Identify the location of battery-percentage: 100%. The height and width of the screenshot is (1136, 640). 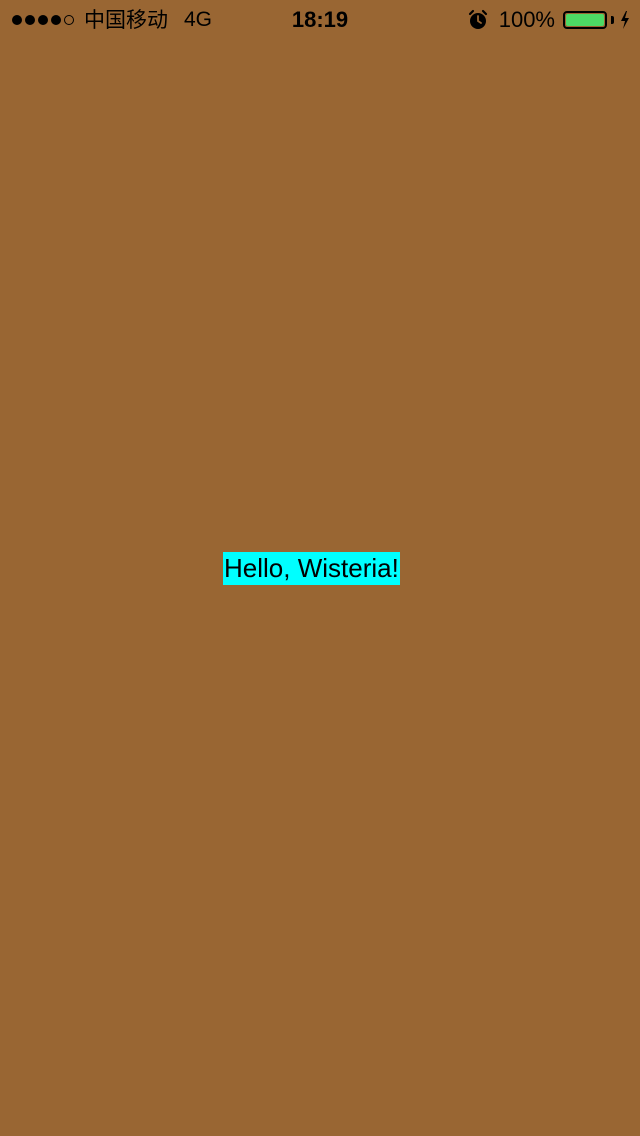
(526, 19).